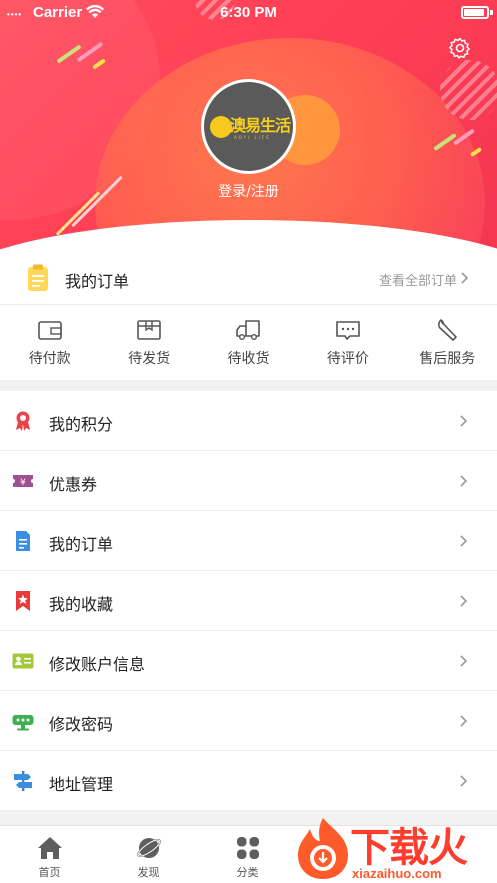  Describe the element at coordinates (23, 723) in the screenshot. I see `password-icon` at that location.